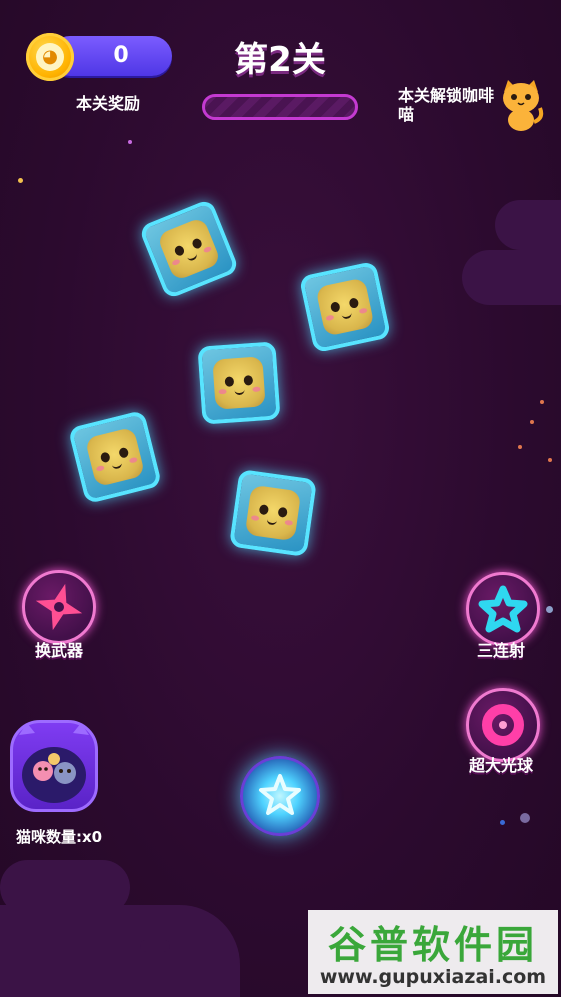 Image resolution: width=561 pixels, height=997 pixels. I want to click on donut-icon, so click(503, 725).